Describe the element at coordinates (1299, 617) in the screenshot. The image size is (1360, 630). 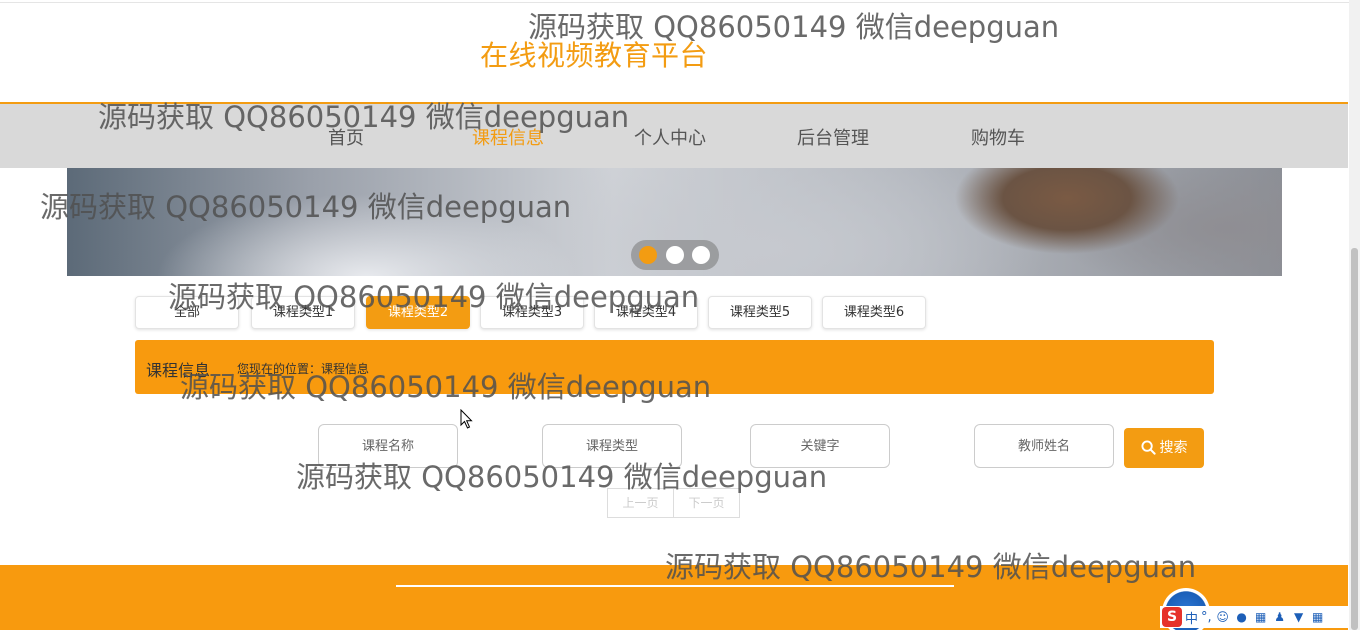
I see `skin-icon: ▼` at that location.